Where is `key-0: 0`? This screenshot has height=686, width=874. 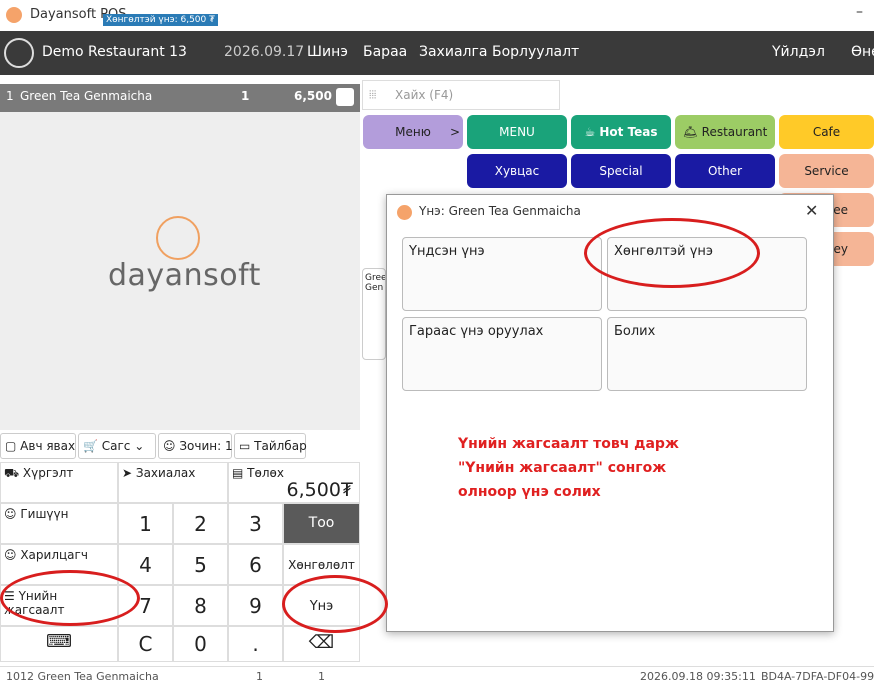 key-0: 0 is located at coordinates (200, 644).